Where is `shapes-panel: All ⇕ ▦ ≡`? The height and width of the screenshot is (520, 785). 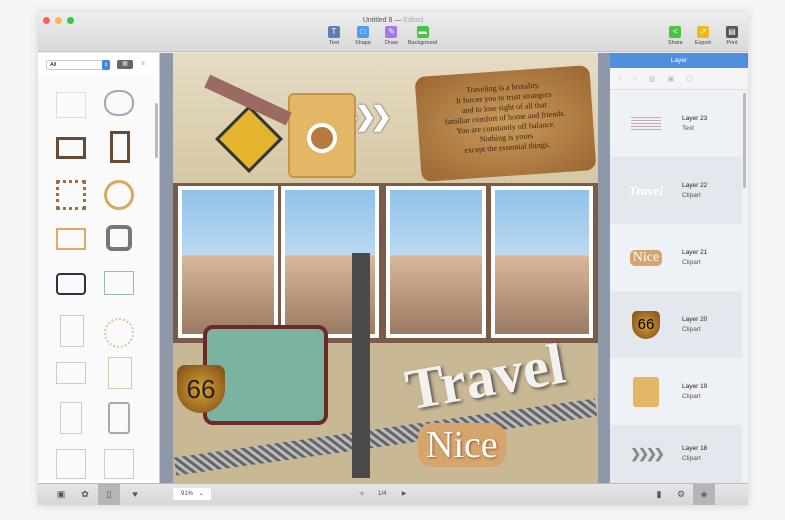 shapes-panel: All ⇕ ▦ ≡ is located at coordinates (99, 268).